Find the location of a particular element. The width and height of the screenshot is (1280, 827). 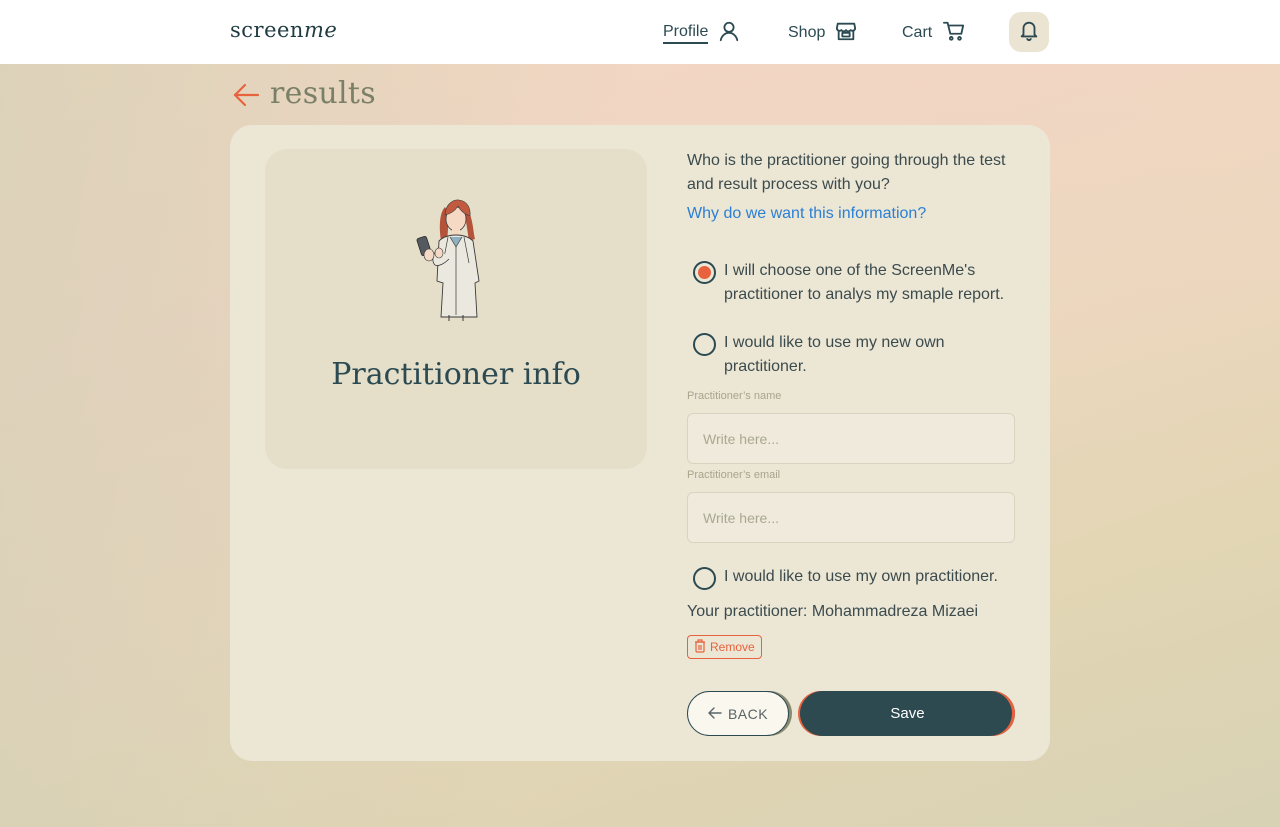

nav-profile: Profile is located at coordinates (701, 33).